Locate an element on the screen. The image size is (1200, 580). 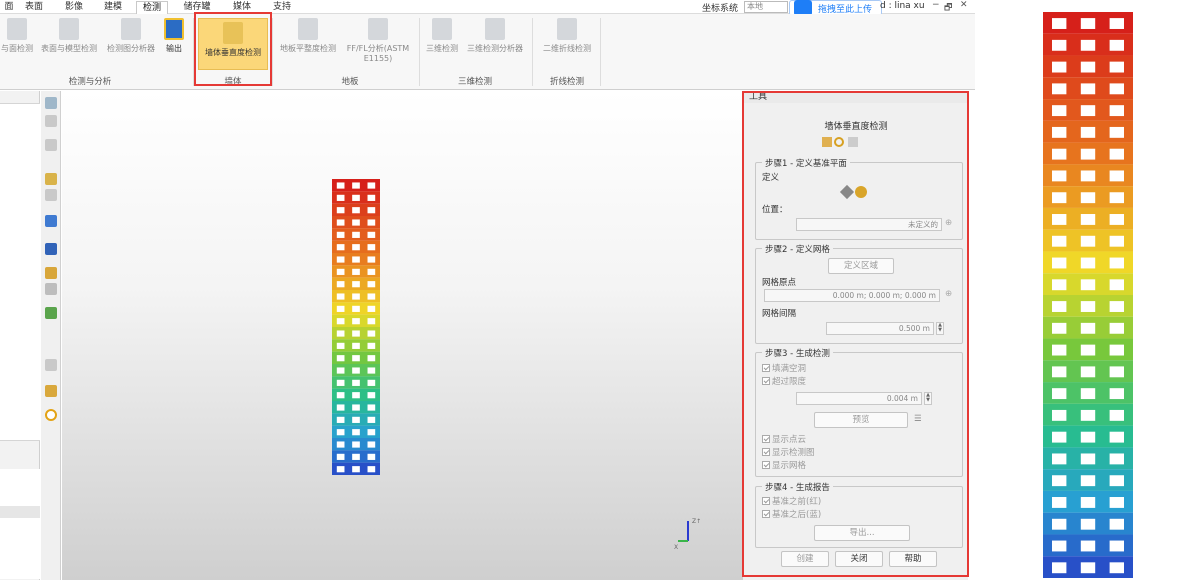
3d-inspect-icon is located at coordinates (442, 29).